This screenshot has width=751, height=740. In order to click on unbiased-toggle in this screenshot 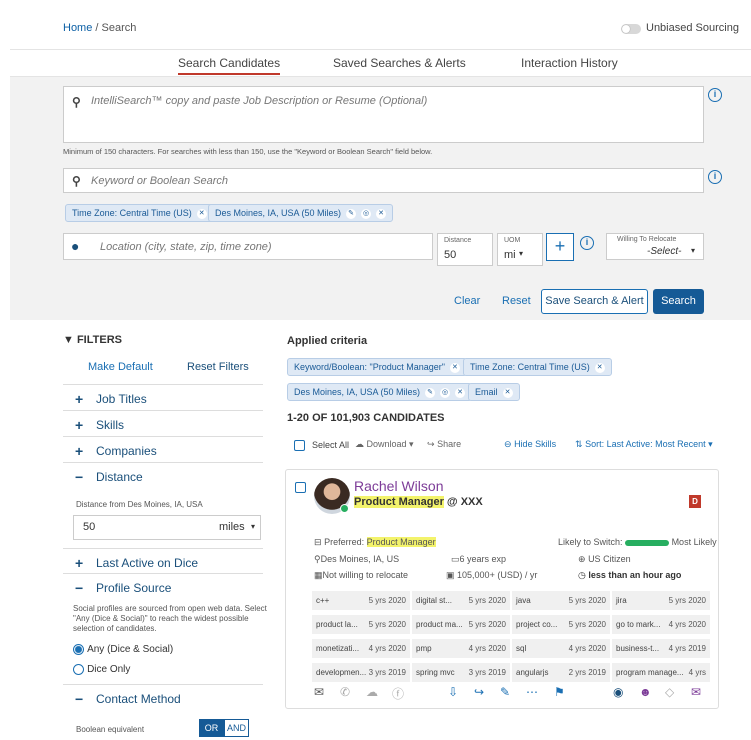, I will do `click(631, 29)`.